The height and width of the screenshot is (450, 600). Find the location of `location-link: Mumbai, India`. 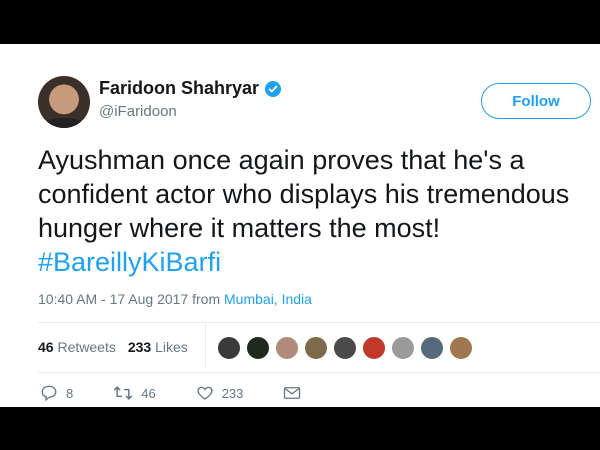

location-link: Mumbai, India is located at coordinates (268, 299).